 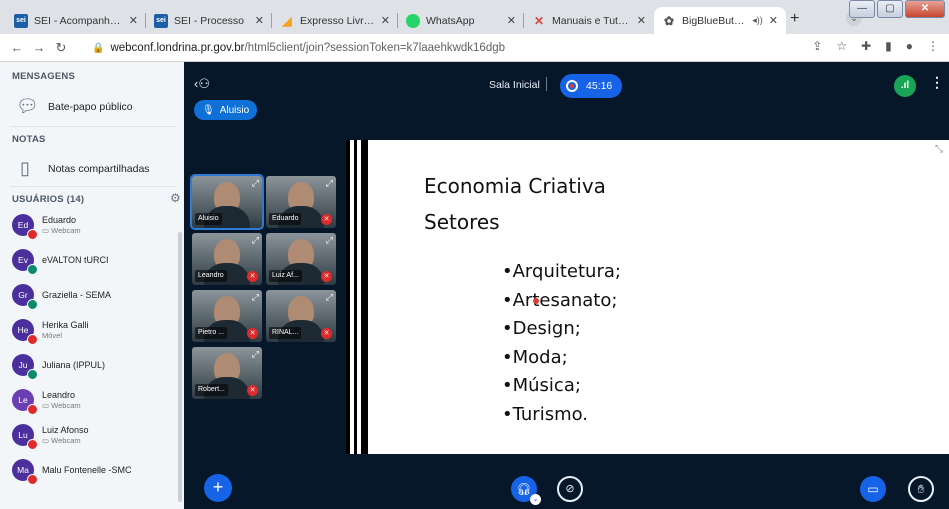 I want to click on video-tile: ⤢ Aluisio, so click(x=227, y=202).